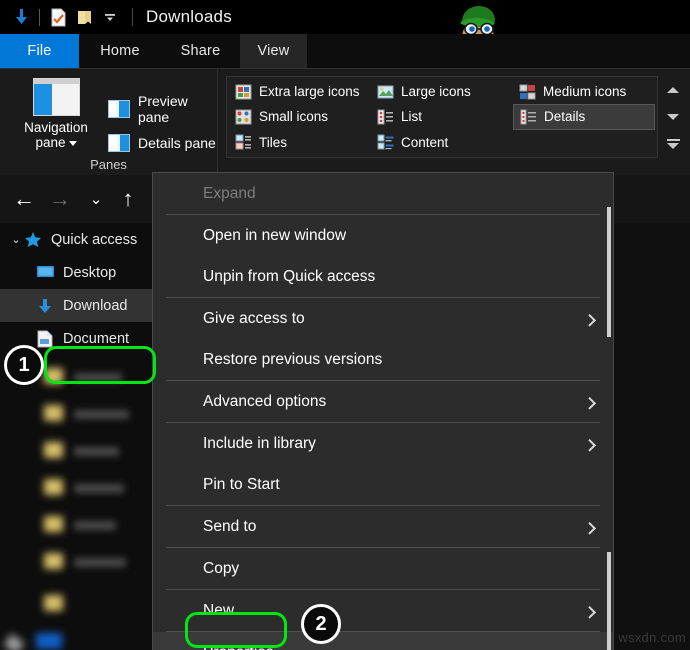 The image size is (690, 650). Describe the element at coordinates (383, 443) in the screenshot. I see `context-menu-item-include-in-library: Include in library` at that location.